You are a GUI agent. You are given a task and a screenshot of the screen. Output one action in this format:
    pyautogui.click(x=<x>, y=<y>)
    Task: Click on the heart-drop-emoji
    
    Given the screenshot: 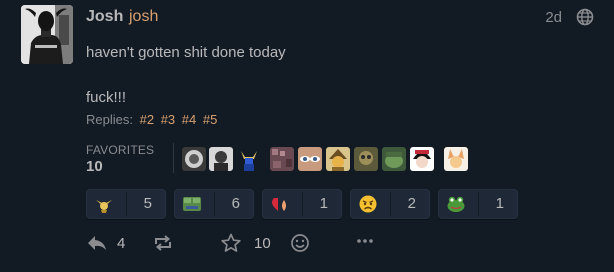 What is the action you would take?
    pyautogui.click(x=279, y=204)
    